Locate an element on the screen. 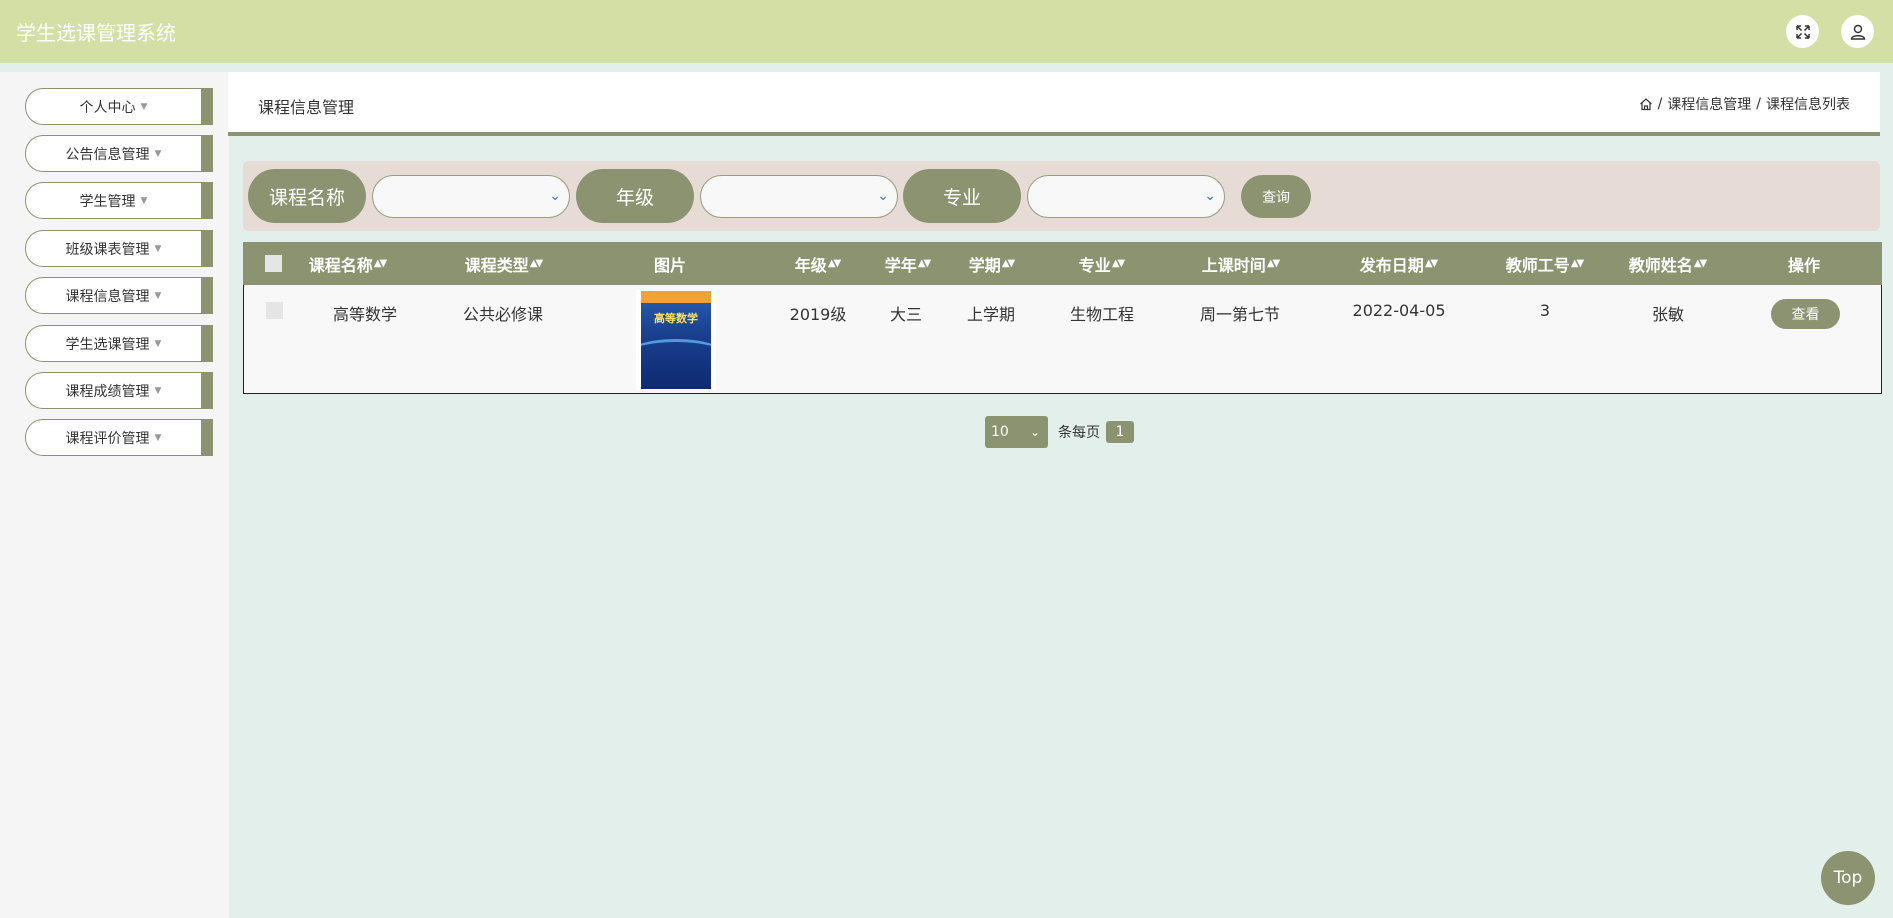  cell-publish-date: 2022-04-05 is located at coordinates (1399, 310).